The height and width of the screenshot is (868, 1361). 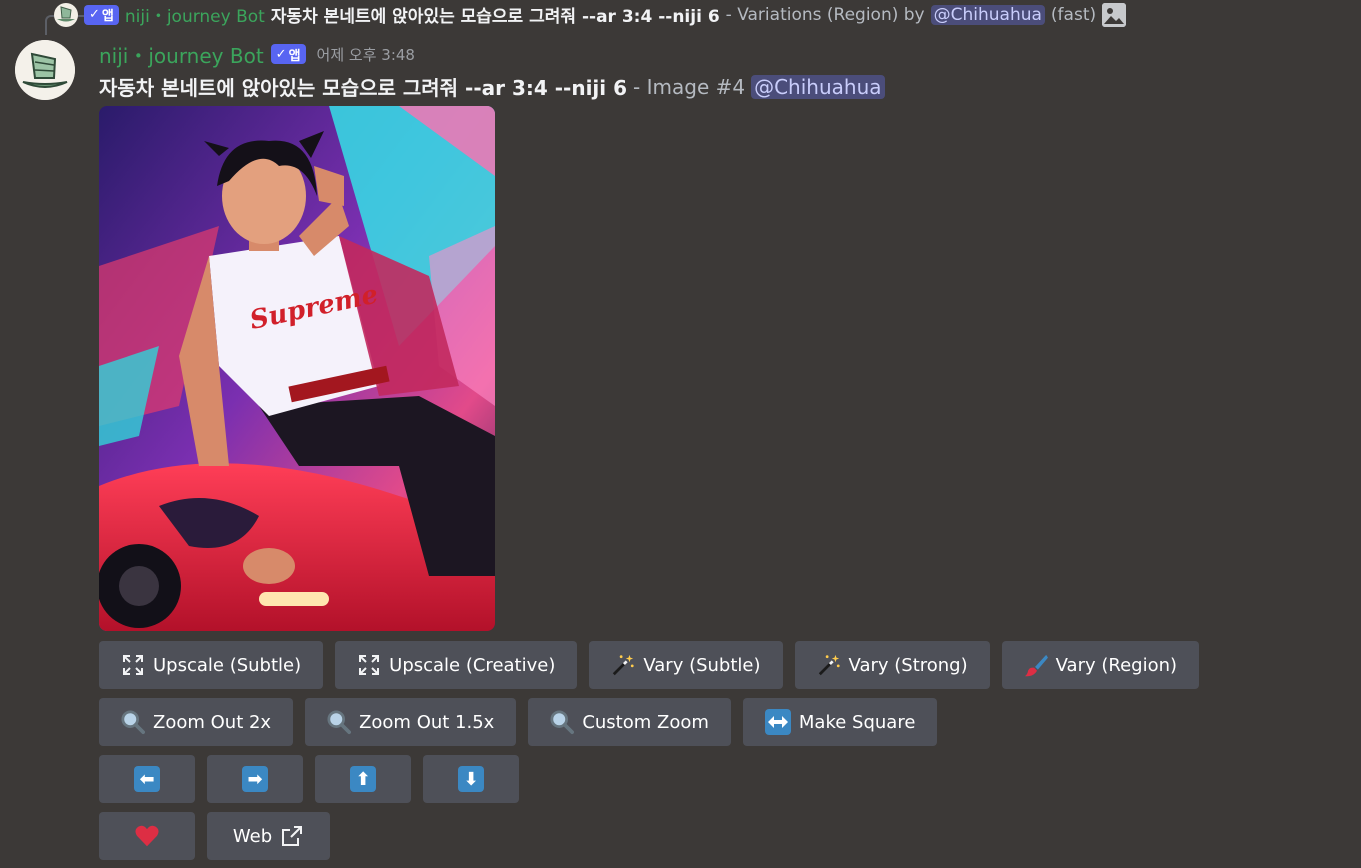 I want to click on vary-subtle-button: Vary (Subtle), so click(x=686, y=665).